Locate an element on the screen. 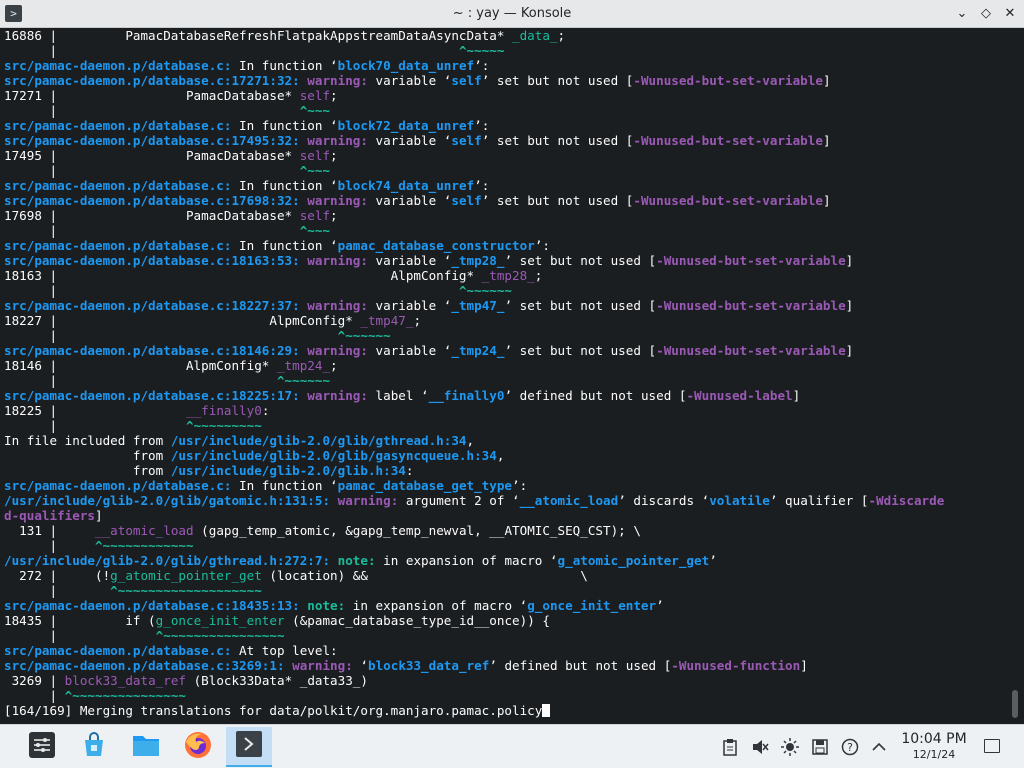 Image resolution: width=1024 pixels, height=768 pixels. file-manager-button is located at coordinates (146, 747).